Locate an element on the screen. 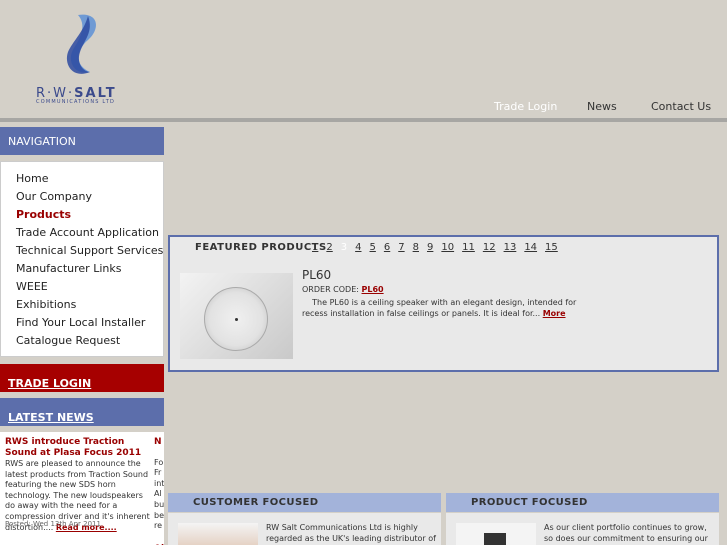 This screenshot has height=545, width=727. nav-item-home: Home is located at coordinates (32, 178).